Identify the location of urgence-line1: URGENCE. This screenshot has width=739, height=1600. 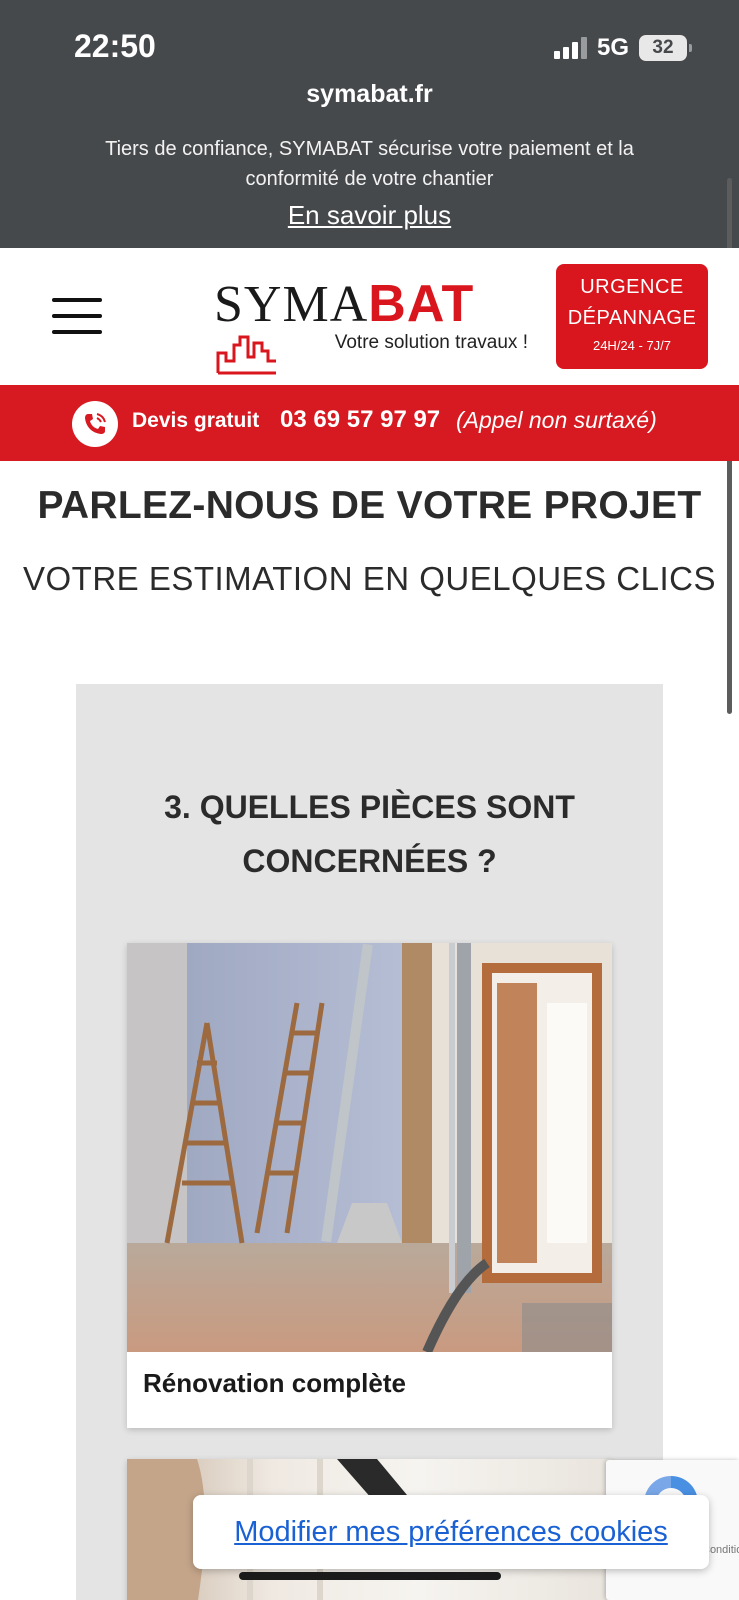
(632, 287).